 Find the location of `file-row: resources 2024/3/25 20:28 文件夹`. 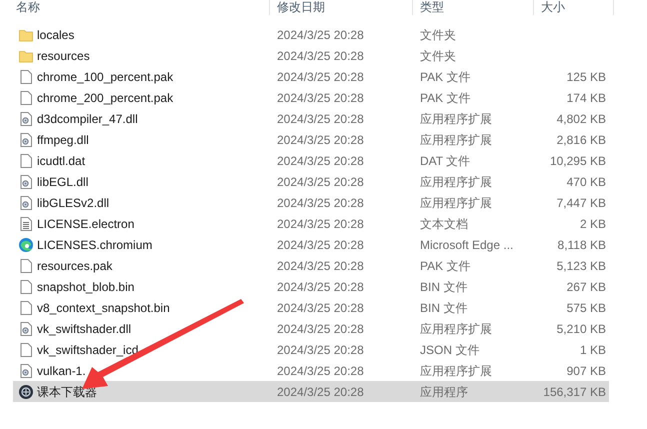

file-row: resources 2024/3/25 20:28 文件夹 is located at coordinates (311, 55).